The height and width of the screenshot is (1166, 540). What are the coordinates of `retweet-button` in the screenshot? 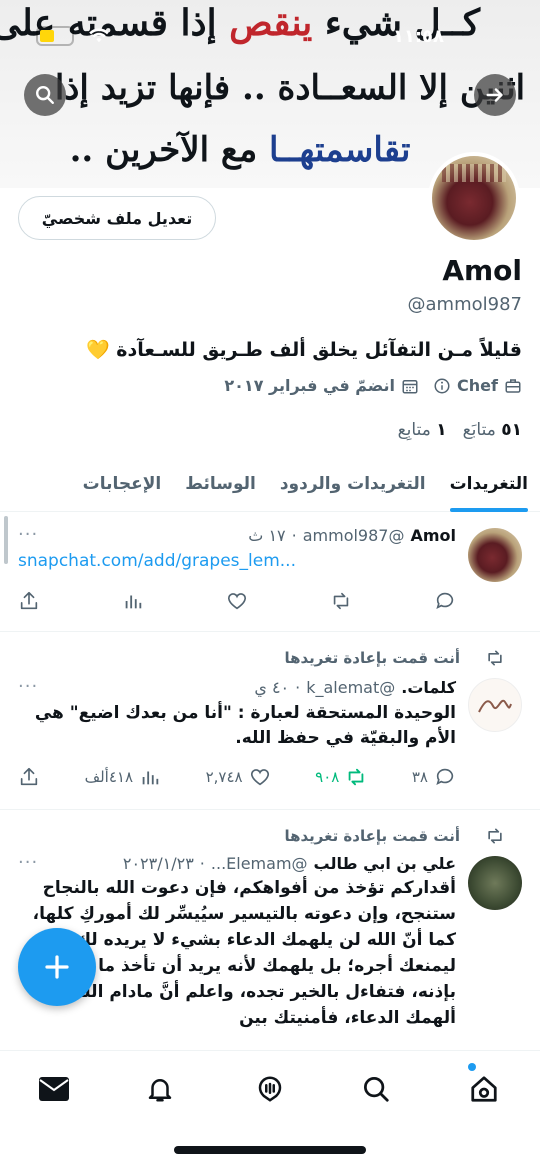 It's located at (341, 601).